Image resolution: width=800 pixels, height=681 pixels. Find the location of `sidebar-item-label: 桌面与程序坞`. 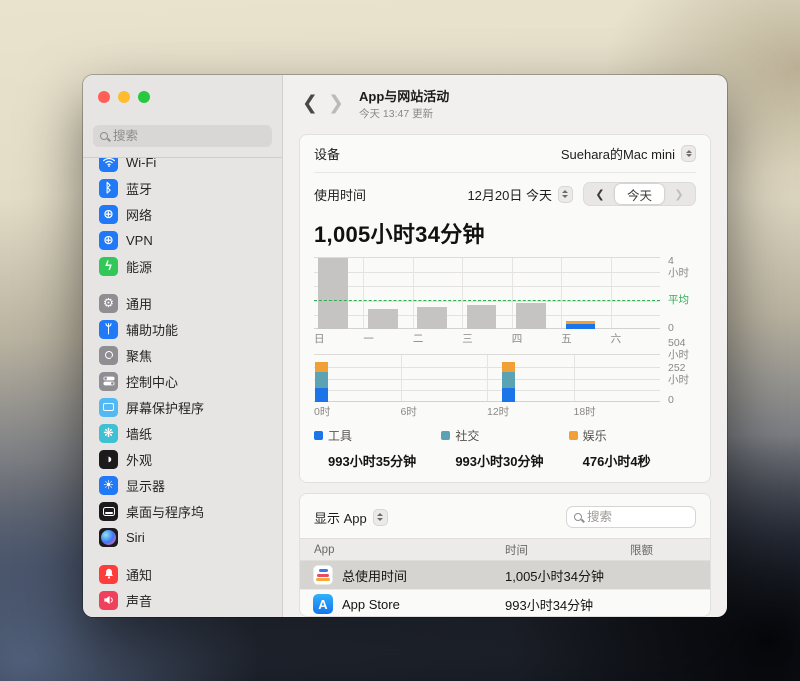

sidebar-item-label: 桌面与程序坞 is located at coordinates (165, 512).